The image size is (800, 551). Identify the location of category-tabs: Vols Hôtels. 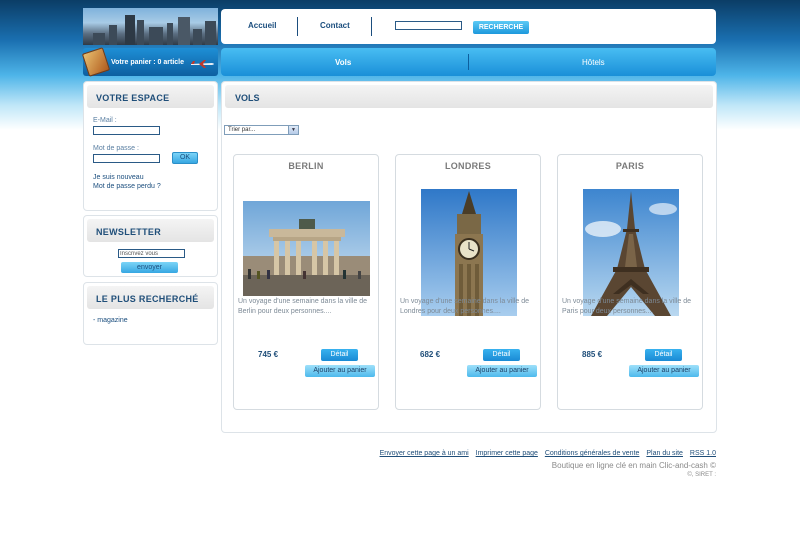
(468, 62).